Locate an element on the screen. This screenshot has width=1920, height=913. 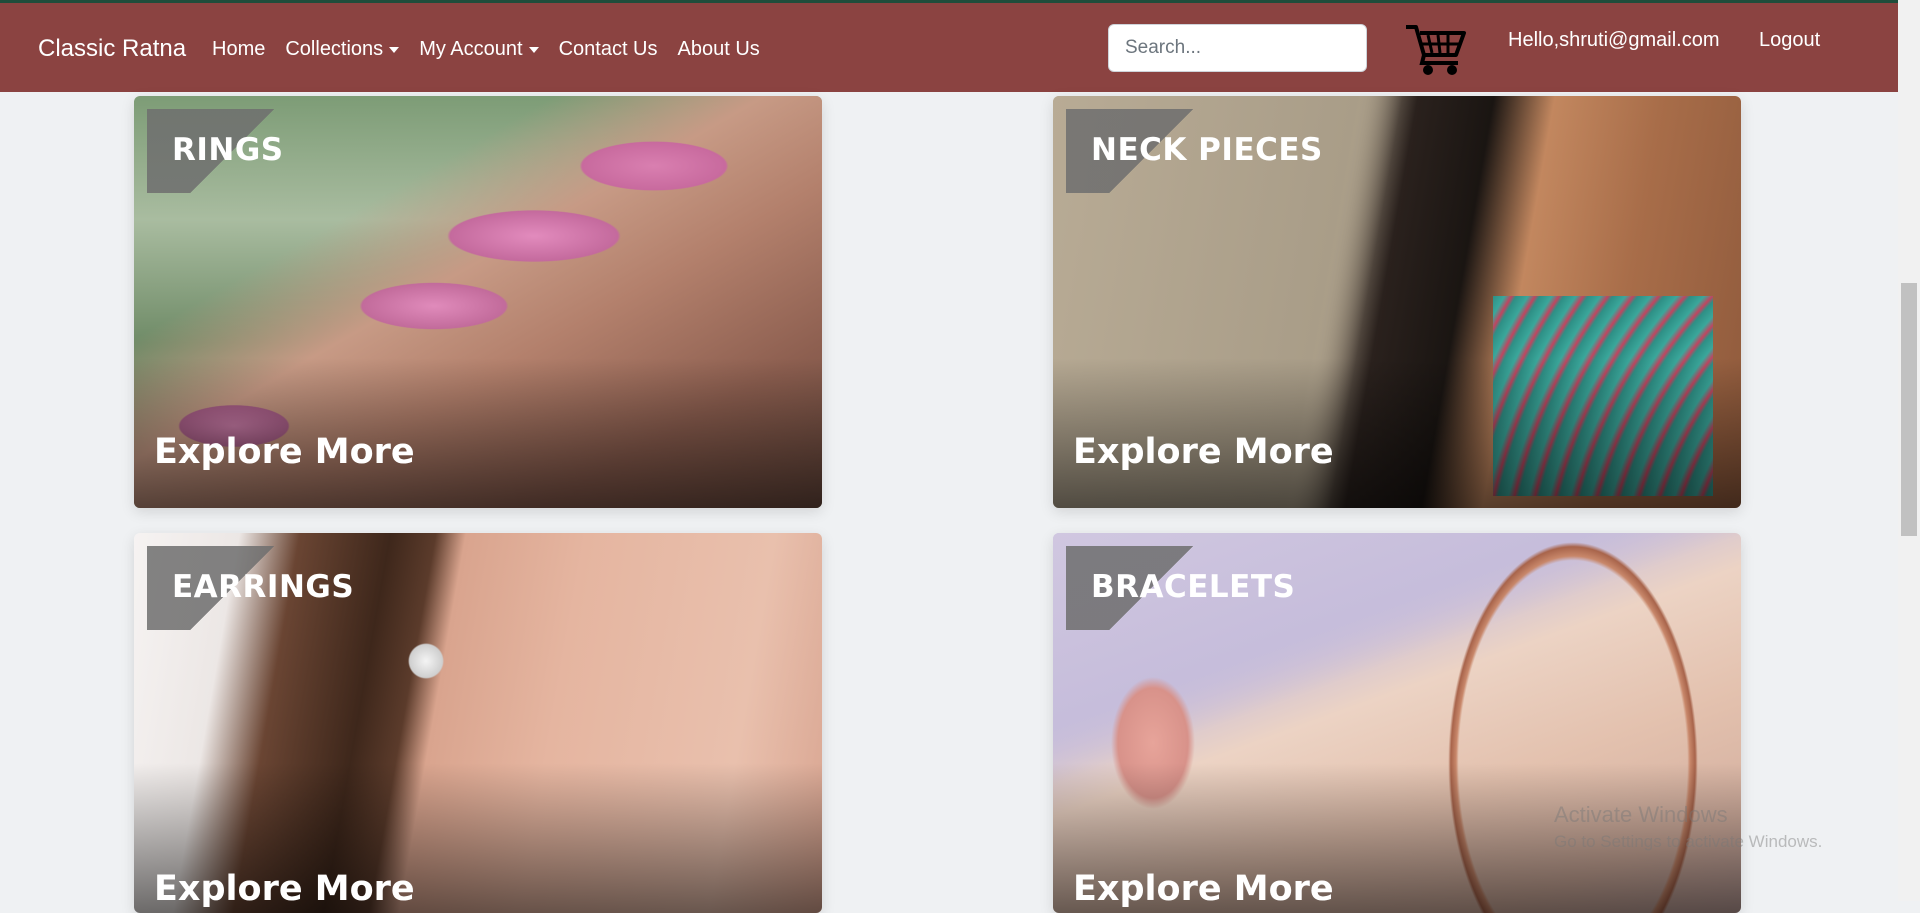
nav-my-account-label: My Account is located at coordinates (471, 49).